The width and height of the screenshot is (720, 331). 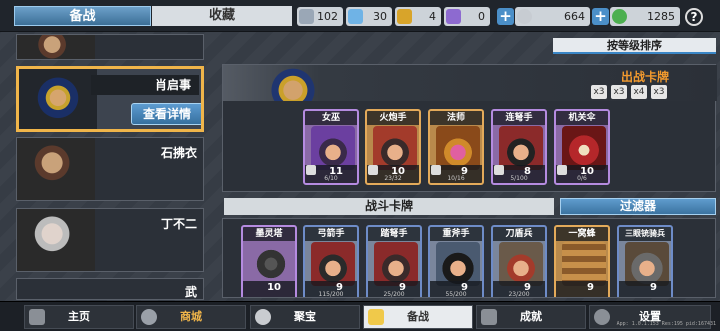 I want to click on card-progress: 0/6, so click(x=582, y=178).